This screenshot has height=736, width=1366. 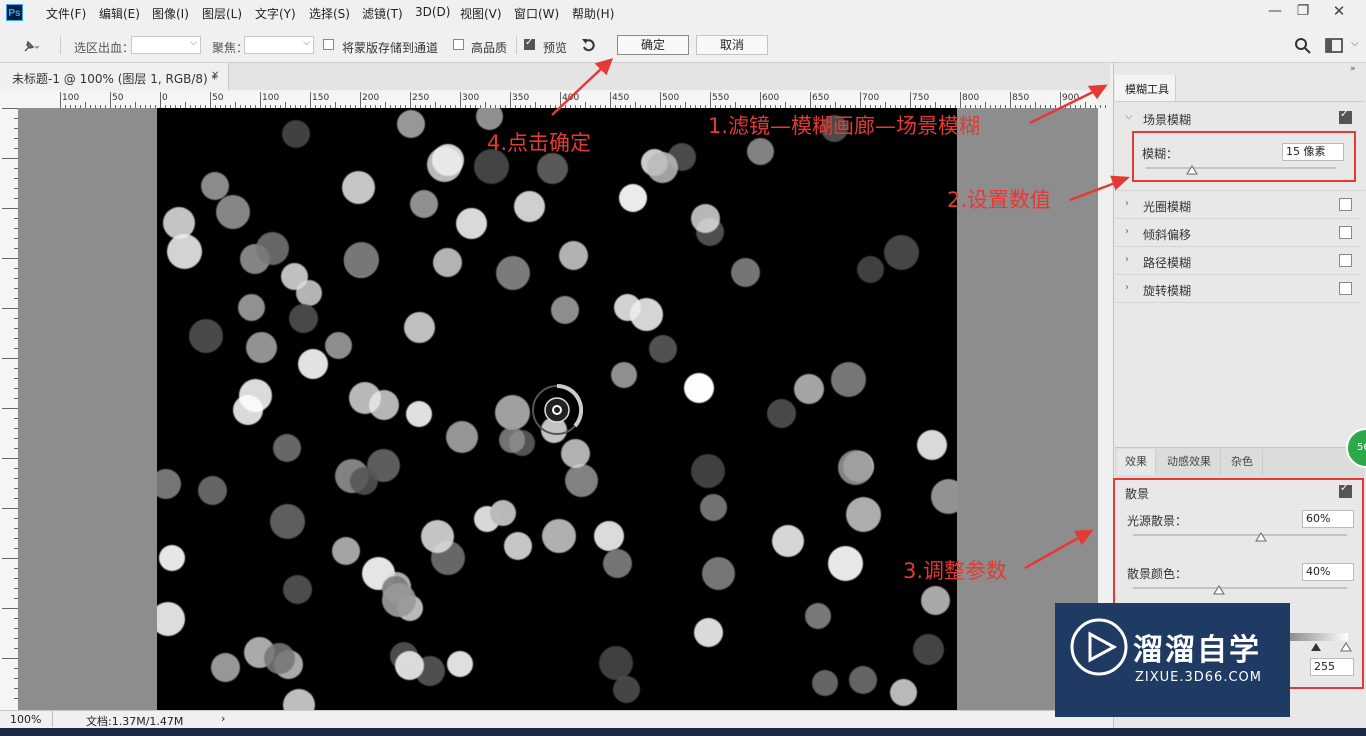 I want to click on menu-view: 视图(V), so click(x=481, y=13).